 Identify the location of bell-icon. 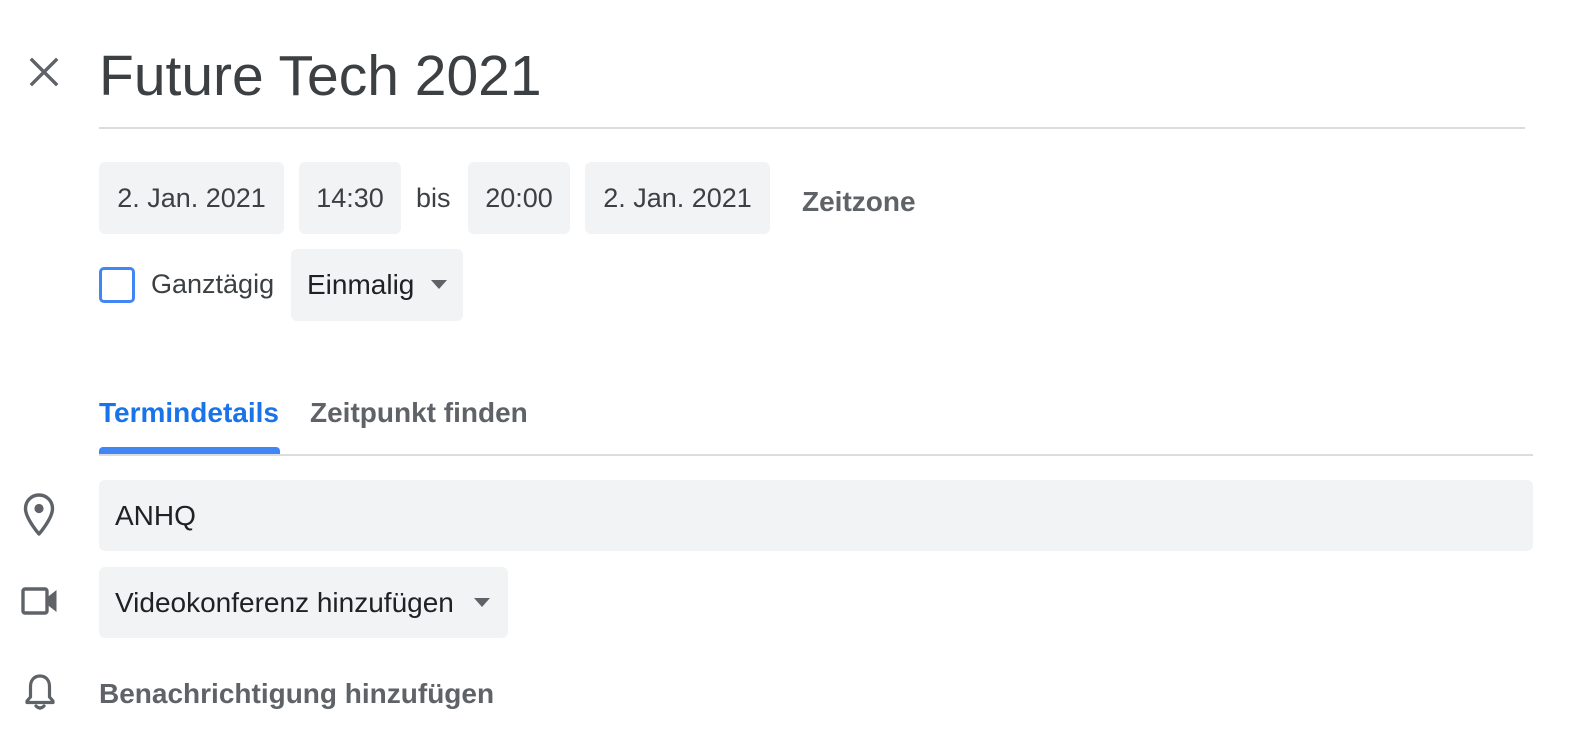
(40, 692).